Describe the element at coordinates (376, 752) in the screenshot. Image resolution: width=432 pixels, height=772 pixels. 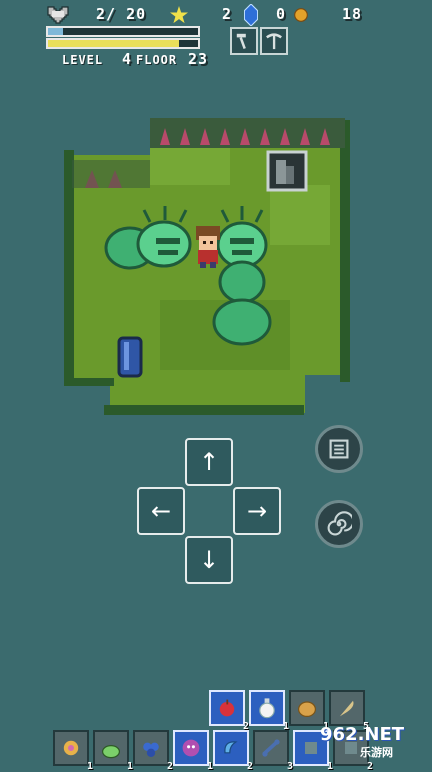
I see `watermark-sub: 乐游网` at that location.